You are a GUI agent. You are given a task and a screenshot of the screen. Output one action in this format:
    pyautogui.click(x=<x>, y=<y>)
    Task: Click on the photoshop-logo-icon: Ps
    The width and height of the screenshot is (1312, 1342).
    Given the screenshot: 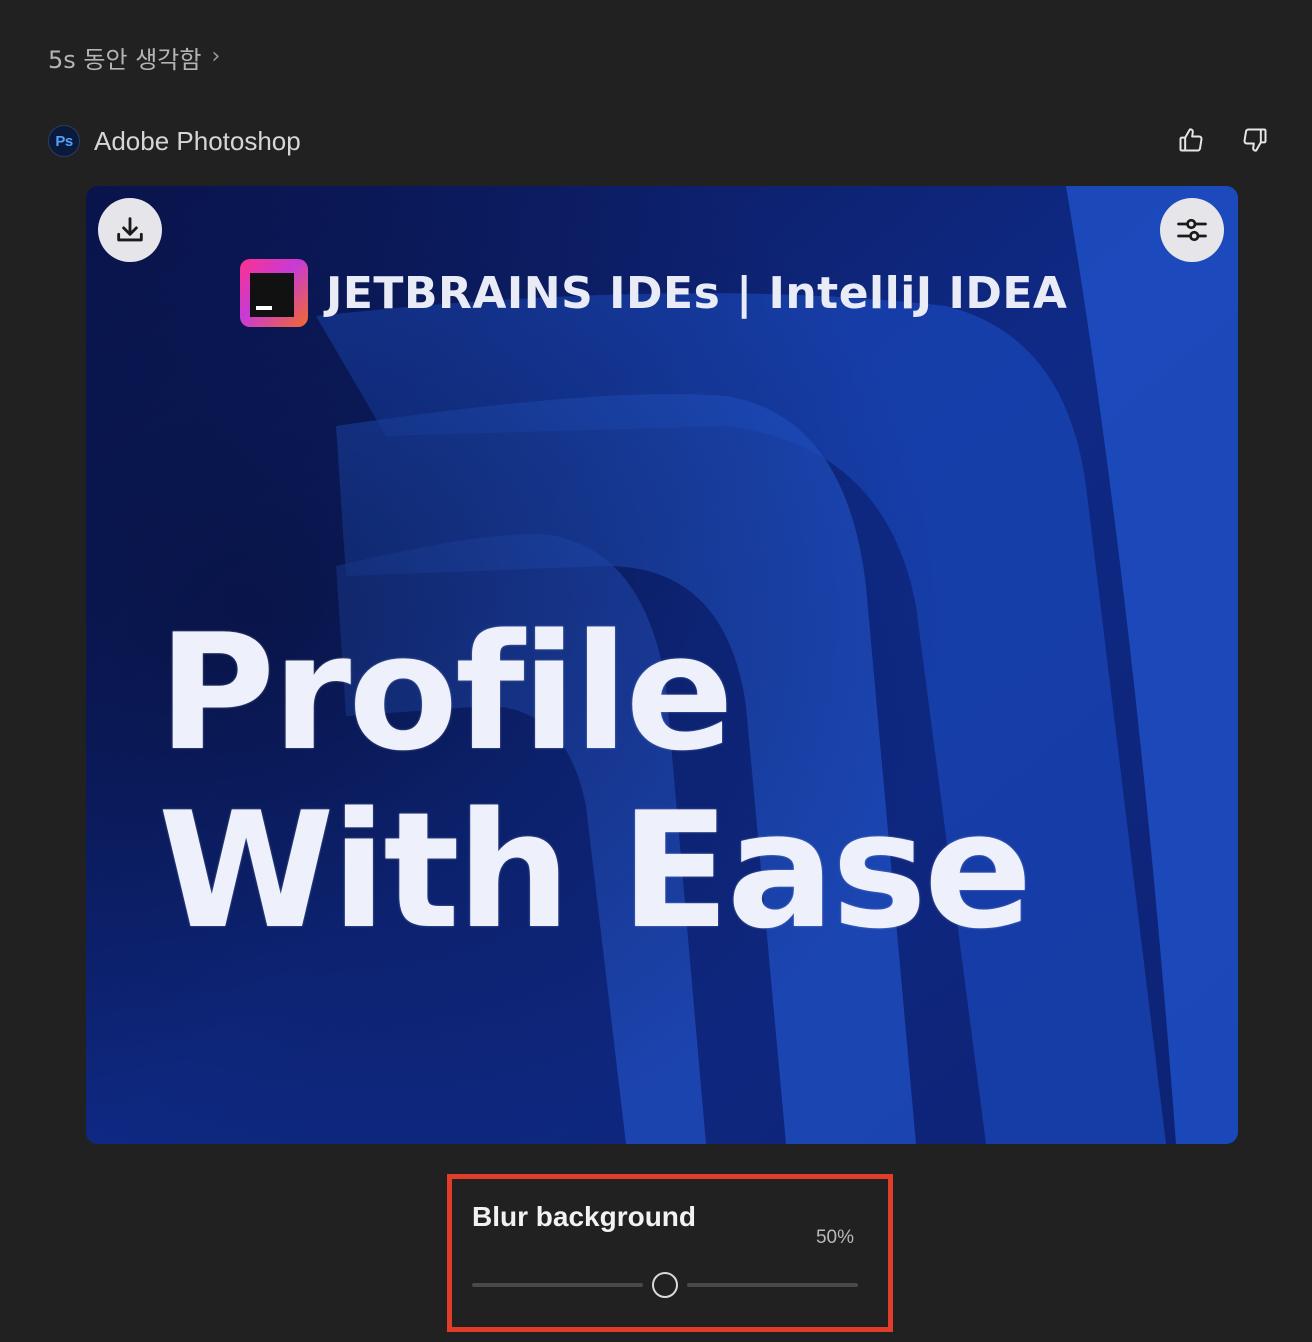 What is the action you would take?
    pyautogui.click(x=64, y=141)
    